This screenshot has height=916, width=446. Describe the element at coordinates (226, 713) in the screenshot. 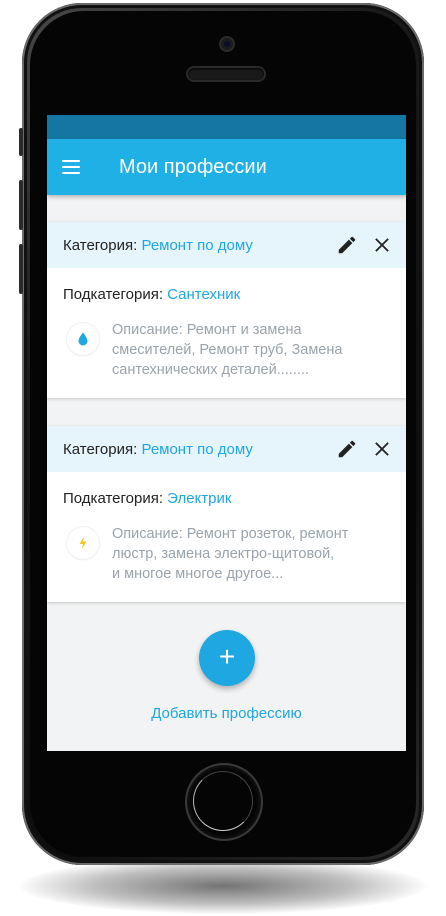

I see `add-profession-link: Добавить профессию` at that location.